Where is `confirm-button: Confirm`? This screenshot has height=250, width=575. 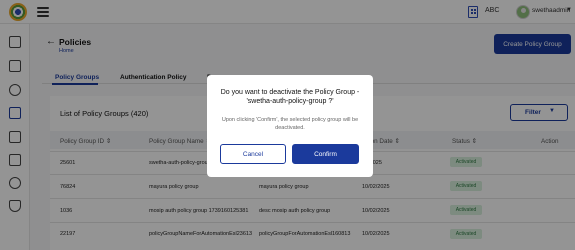
confirm-button: Confirm is located at coordinates (325, 154).